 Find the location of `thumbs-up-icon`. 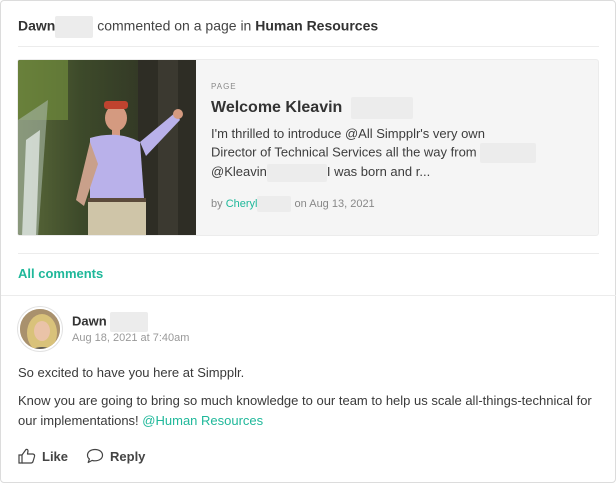

thumbs-up-icon is located at coordinates (27, 456).